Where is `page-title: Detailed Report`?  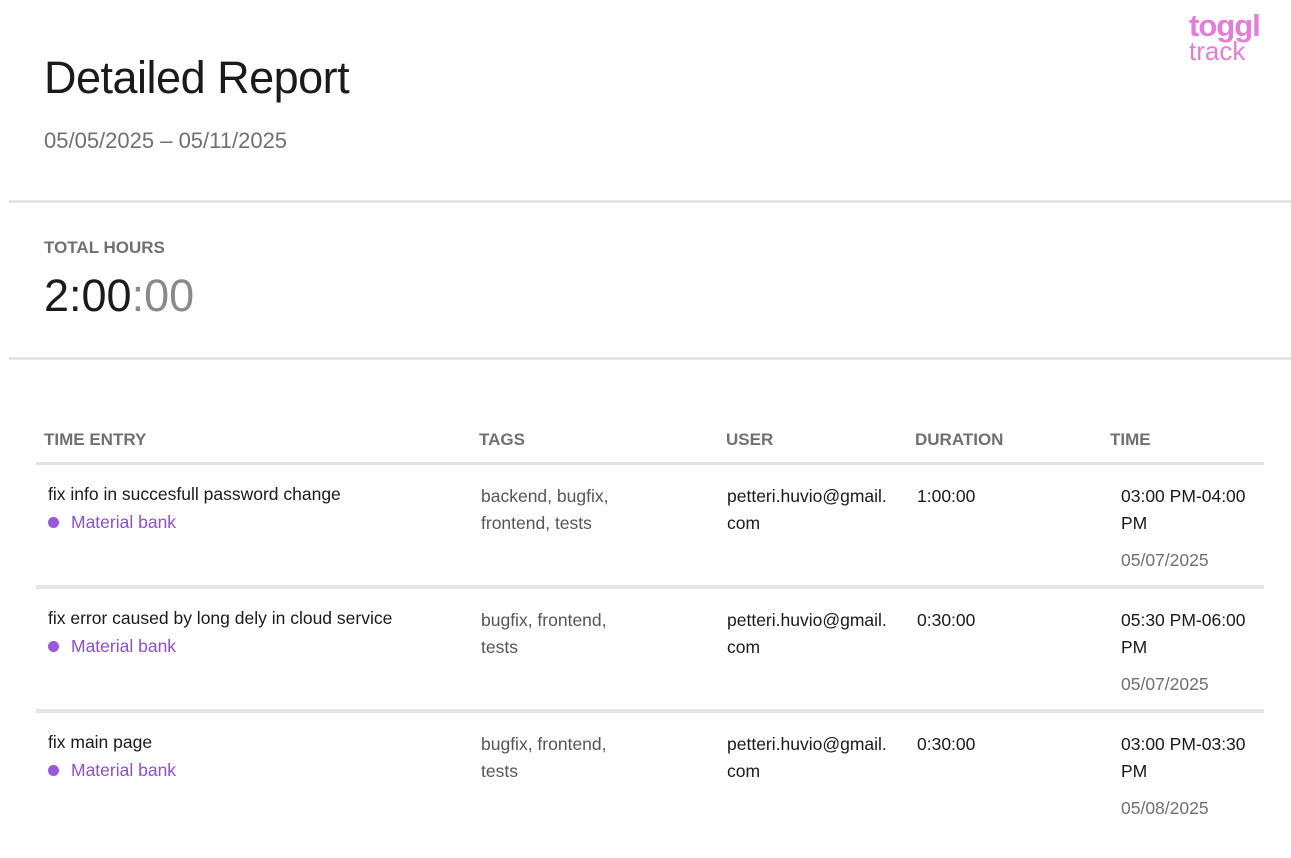 page-title: Detailed Report is located at coordinates (197, 77).